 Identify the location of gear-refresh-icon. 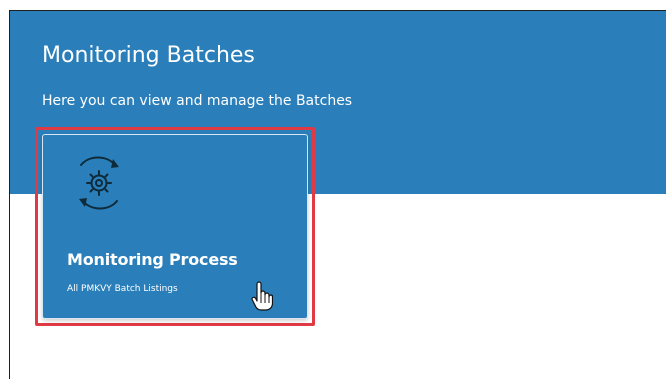
(99, 183).